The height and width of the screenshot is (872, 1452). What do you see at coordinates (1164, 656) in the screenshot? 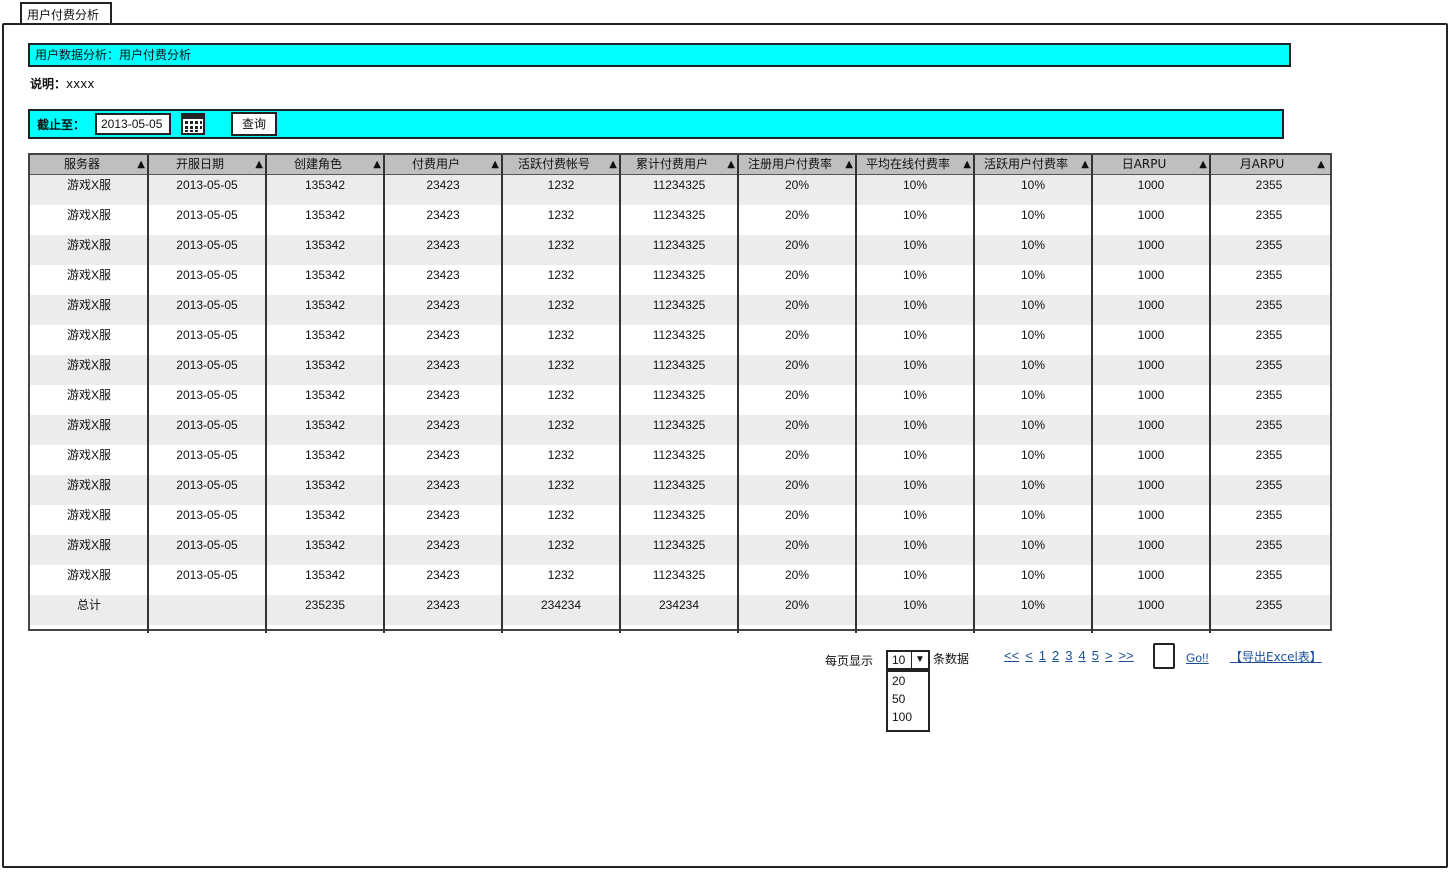
I see `goto-page-input` at bounding box center [1164, 656].